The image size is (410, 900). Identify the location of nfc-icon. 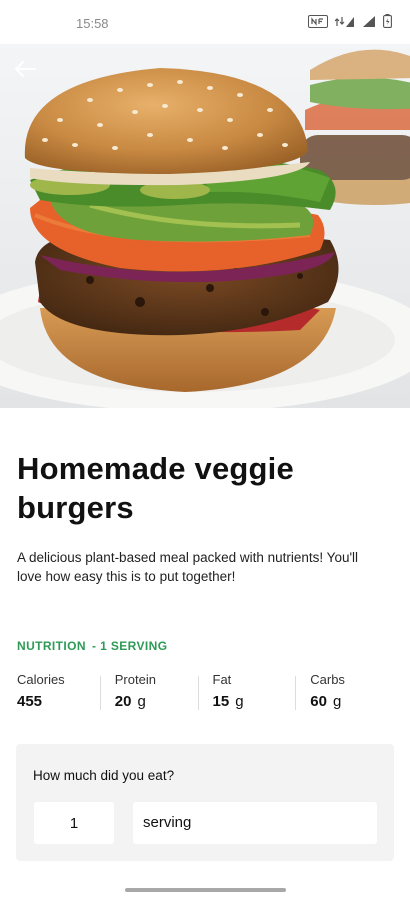
(318, 21).